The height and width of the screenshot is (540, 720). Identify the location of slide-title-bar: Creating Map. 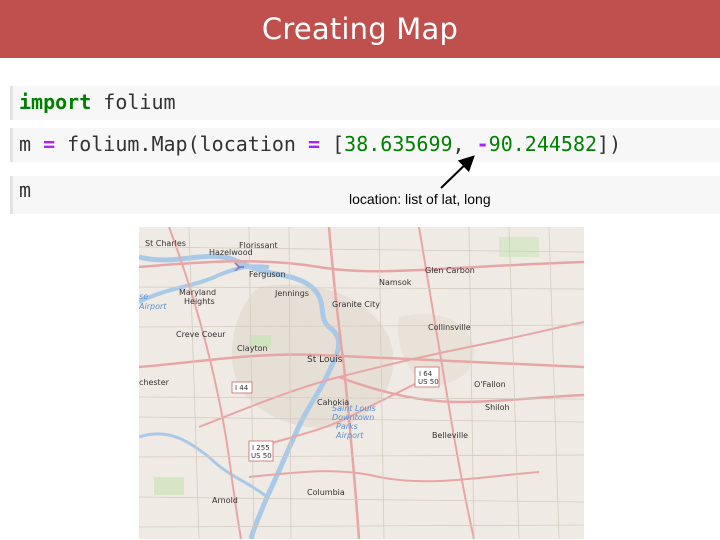
(360, 29).